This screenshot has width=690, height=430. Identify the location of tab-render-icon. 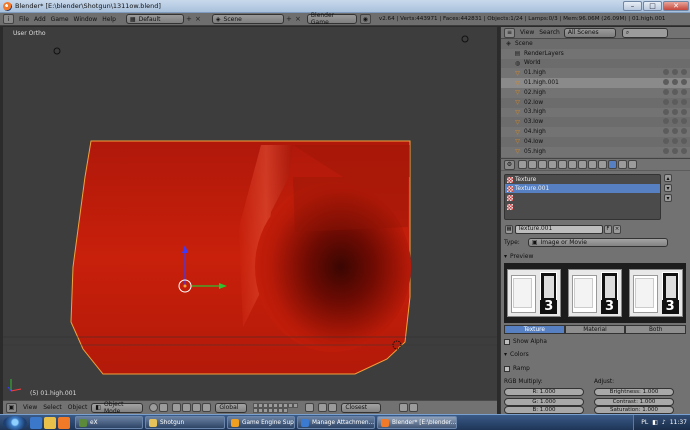
(522, 164).